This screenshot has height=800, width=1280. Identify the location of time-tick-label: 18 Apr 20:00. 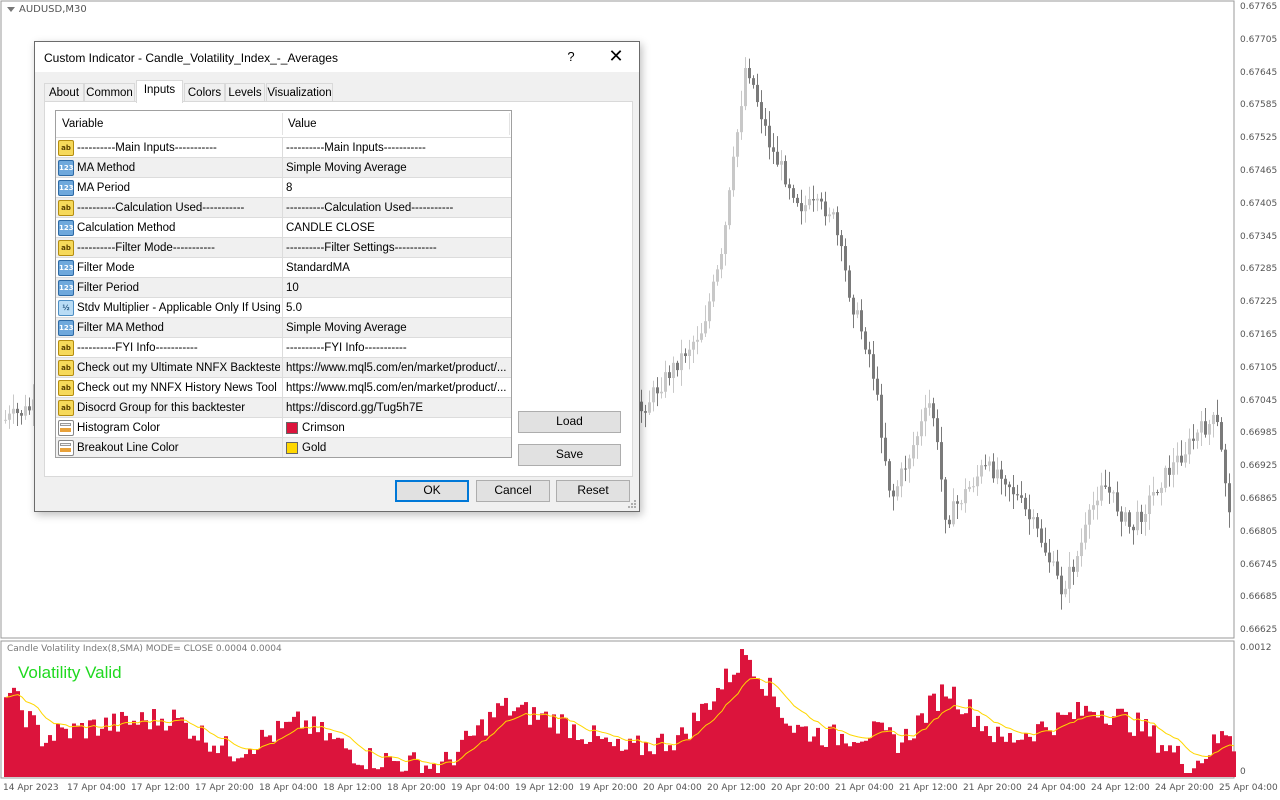
(416, 788).